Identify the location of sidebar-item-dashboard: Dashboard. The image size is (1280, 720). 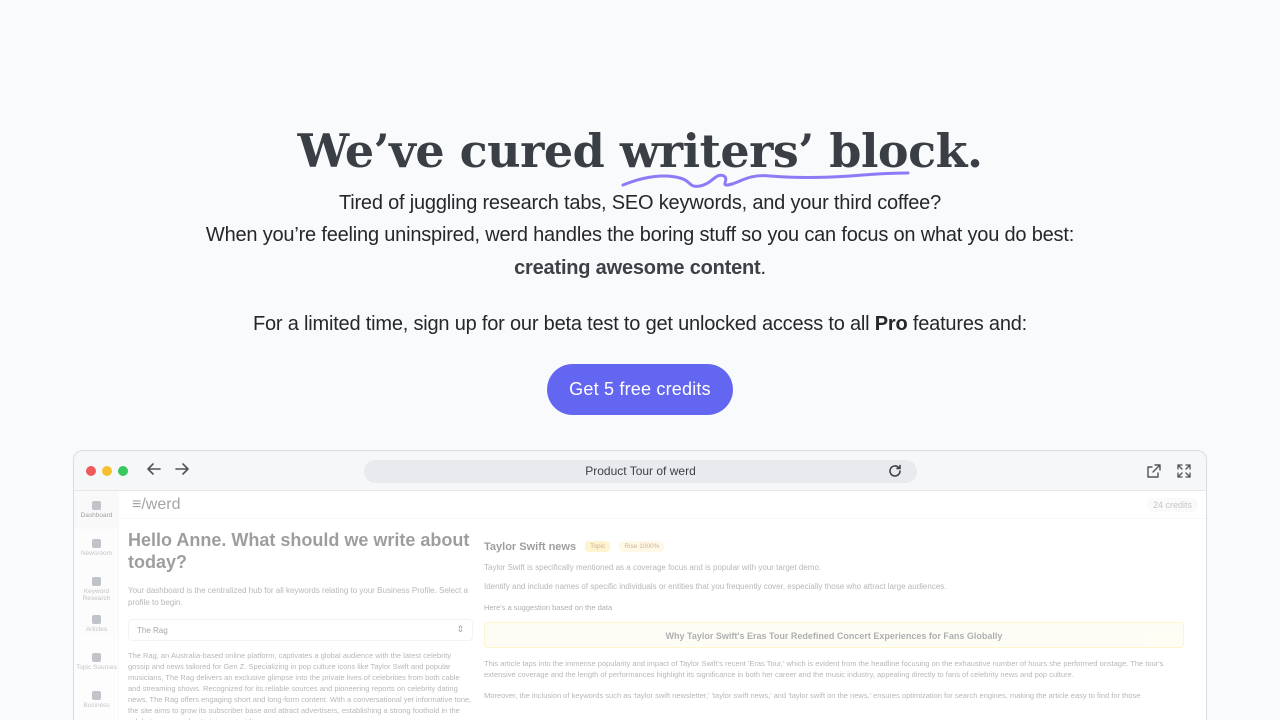
(96, 510).